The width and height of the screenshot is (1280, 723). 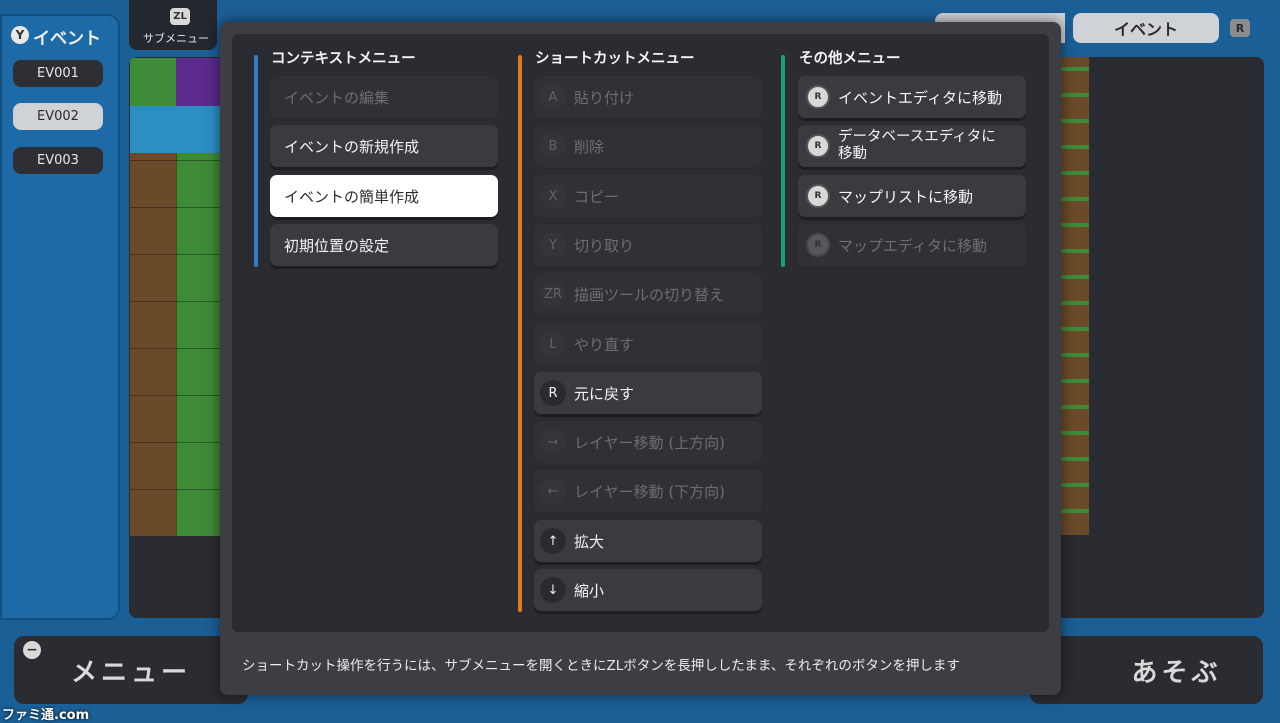 I want to click on menu-item: ↑ 拡大, so click(x=648, y=541).